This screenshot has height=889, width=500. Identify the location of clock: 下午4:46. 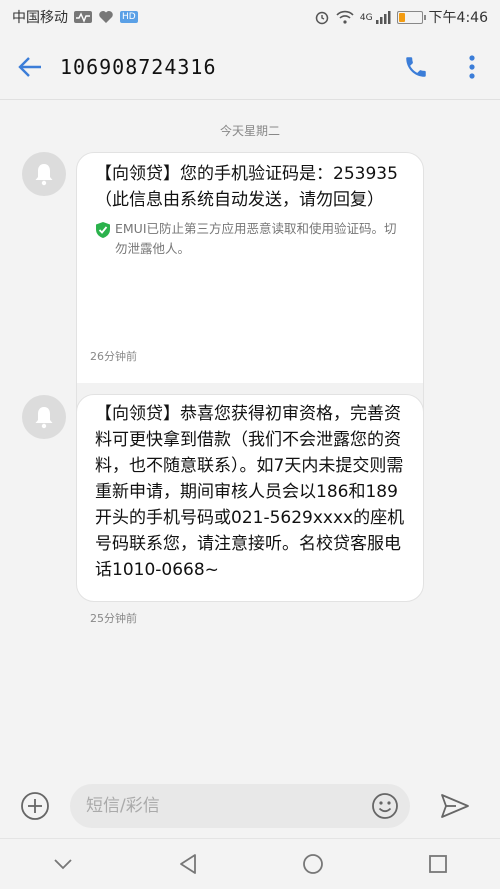
(458, 18).